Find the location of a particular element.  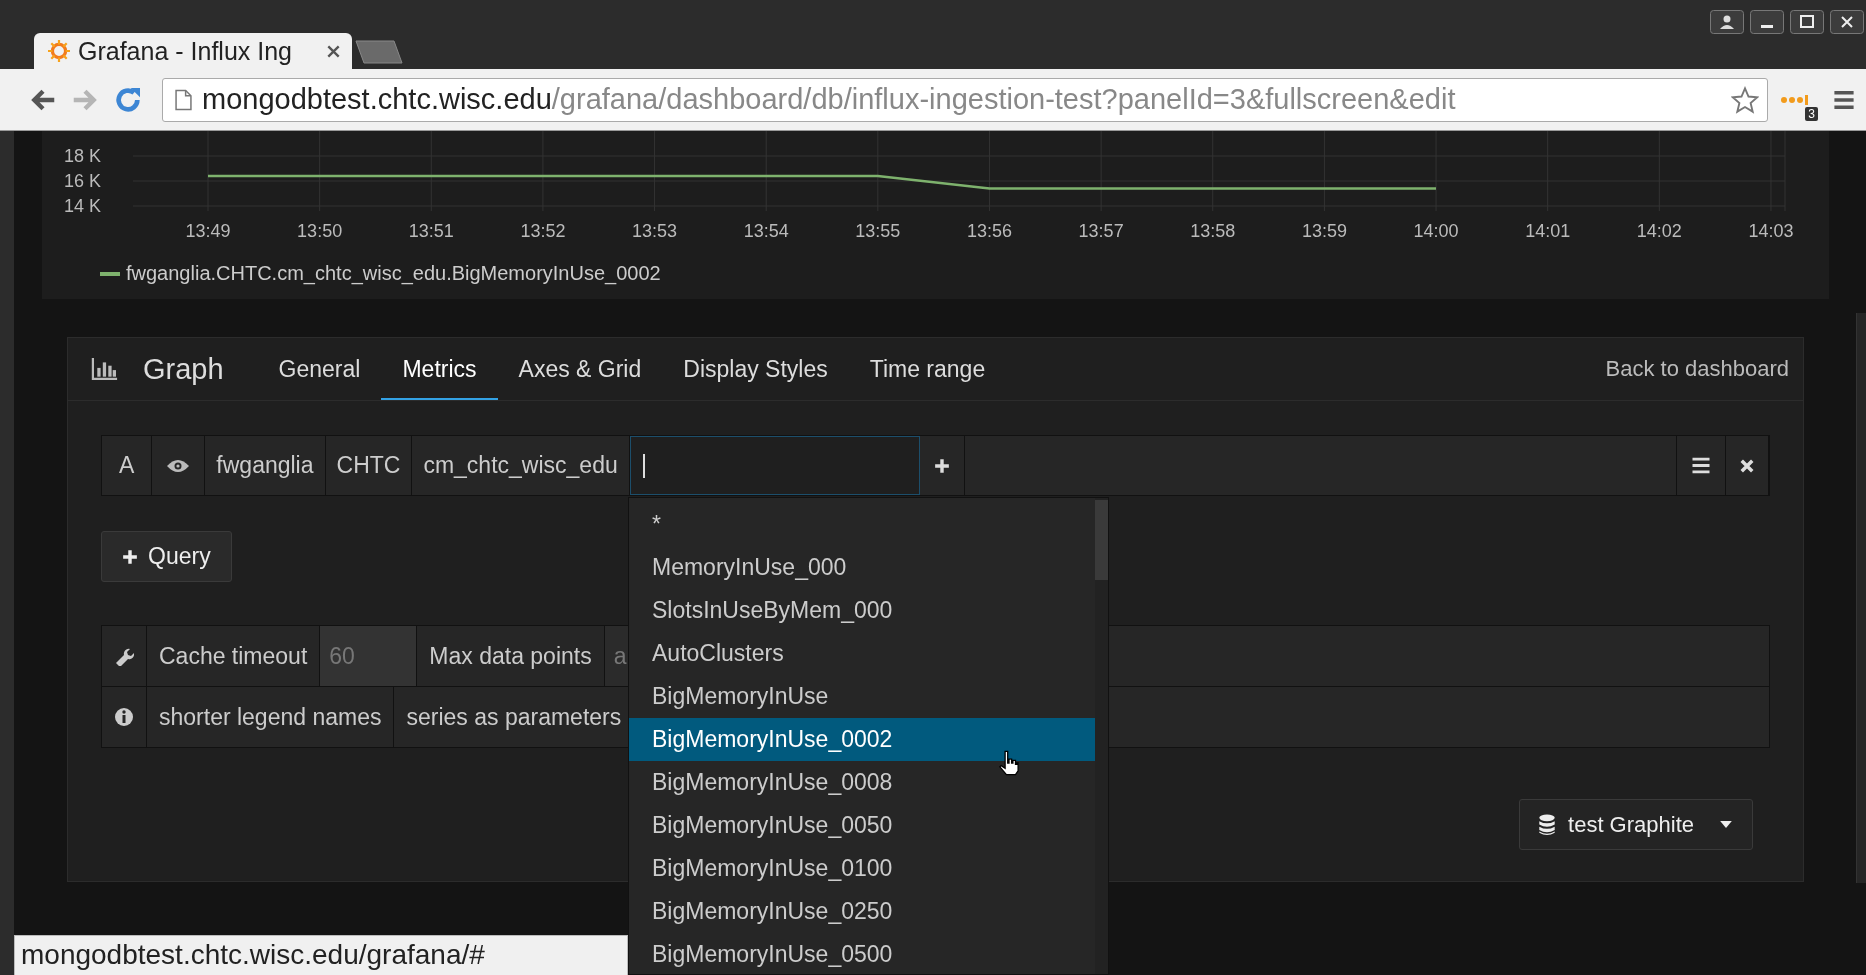

datasource-dropdown: test Graphite is located at coordinates (1636, 824).